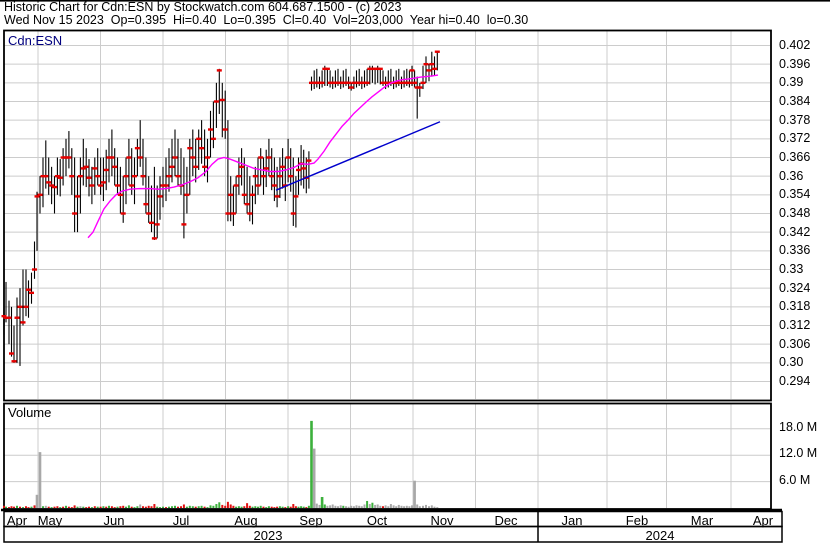 Image resolution: width=830 pixels, height=543 pixels. Describe the element at coordinates (791, 362) in the screenshot. I see `price-axis-label: 0.30` at that location.